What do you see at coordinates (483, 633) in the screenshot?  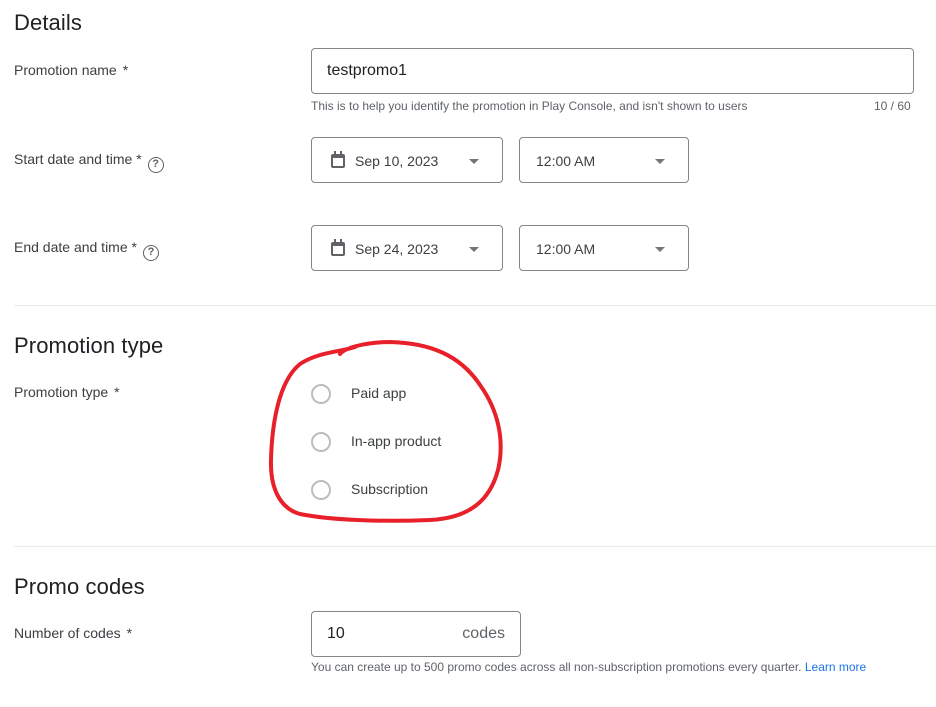 I see `codes-suffix: codes` at bounding box center [483, 633].